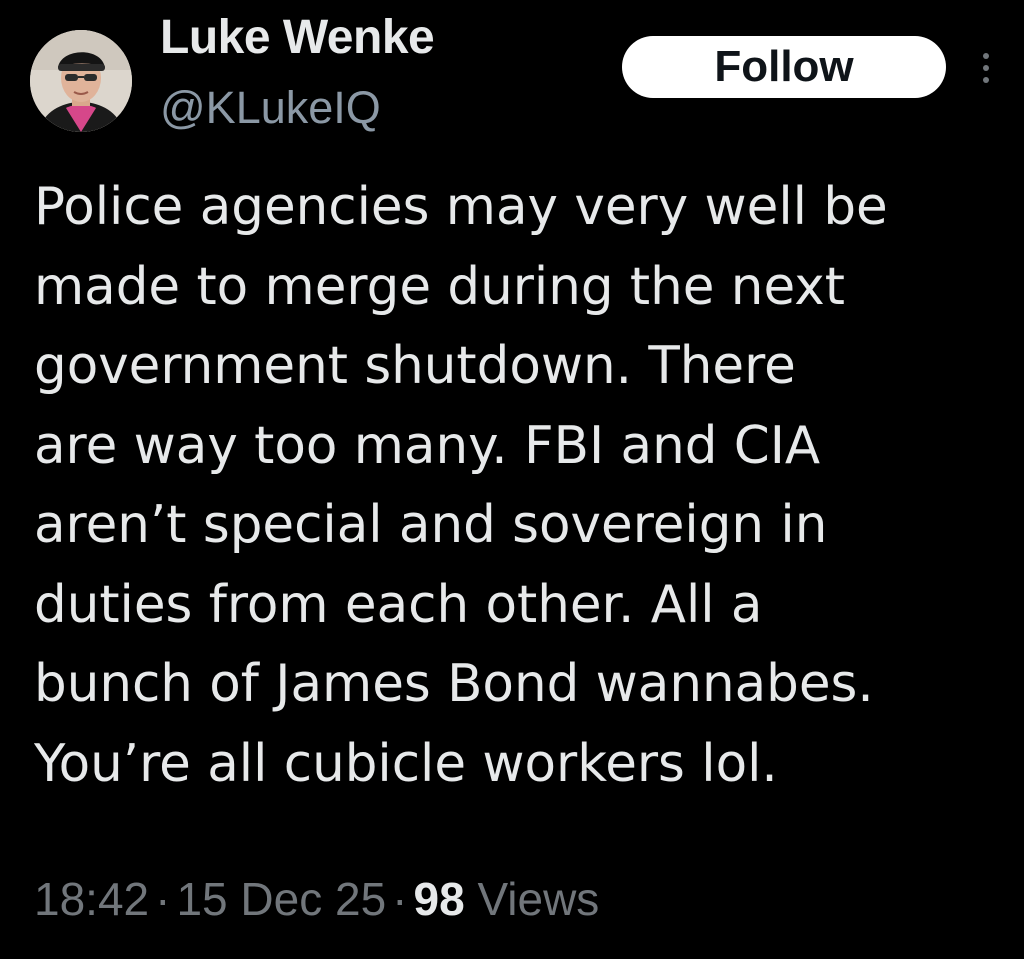  I want to click on views-label: Views, so click(538, 899).